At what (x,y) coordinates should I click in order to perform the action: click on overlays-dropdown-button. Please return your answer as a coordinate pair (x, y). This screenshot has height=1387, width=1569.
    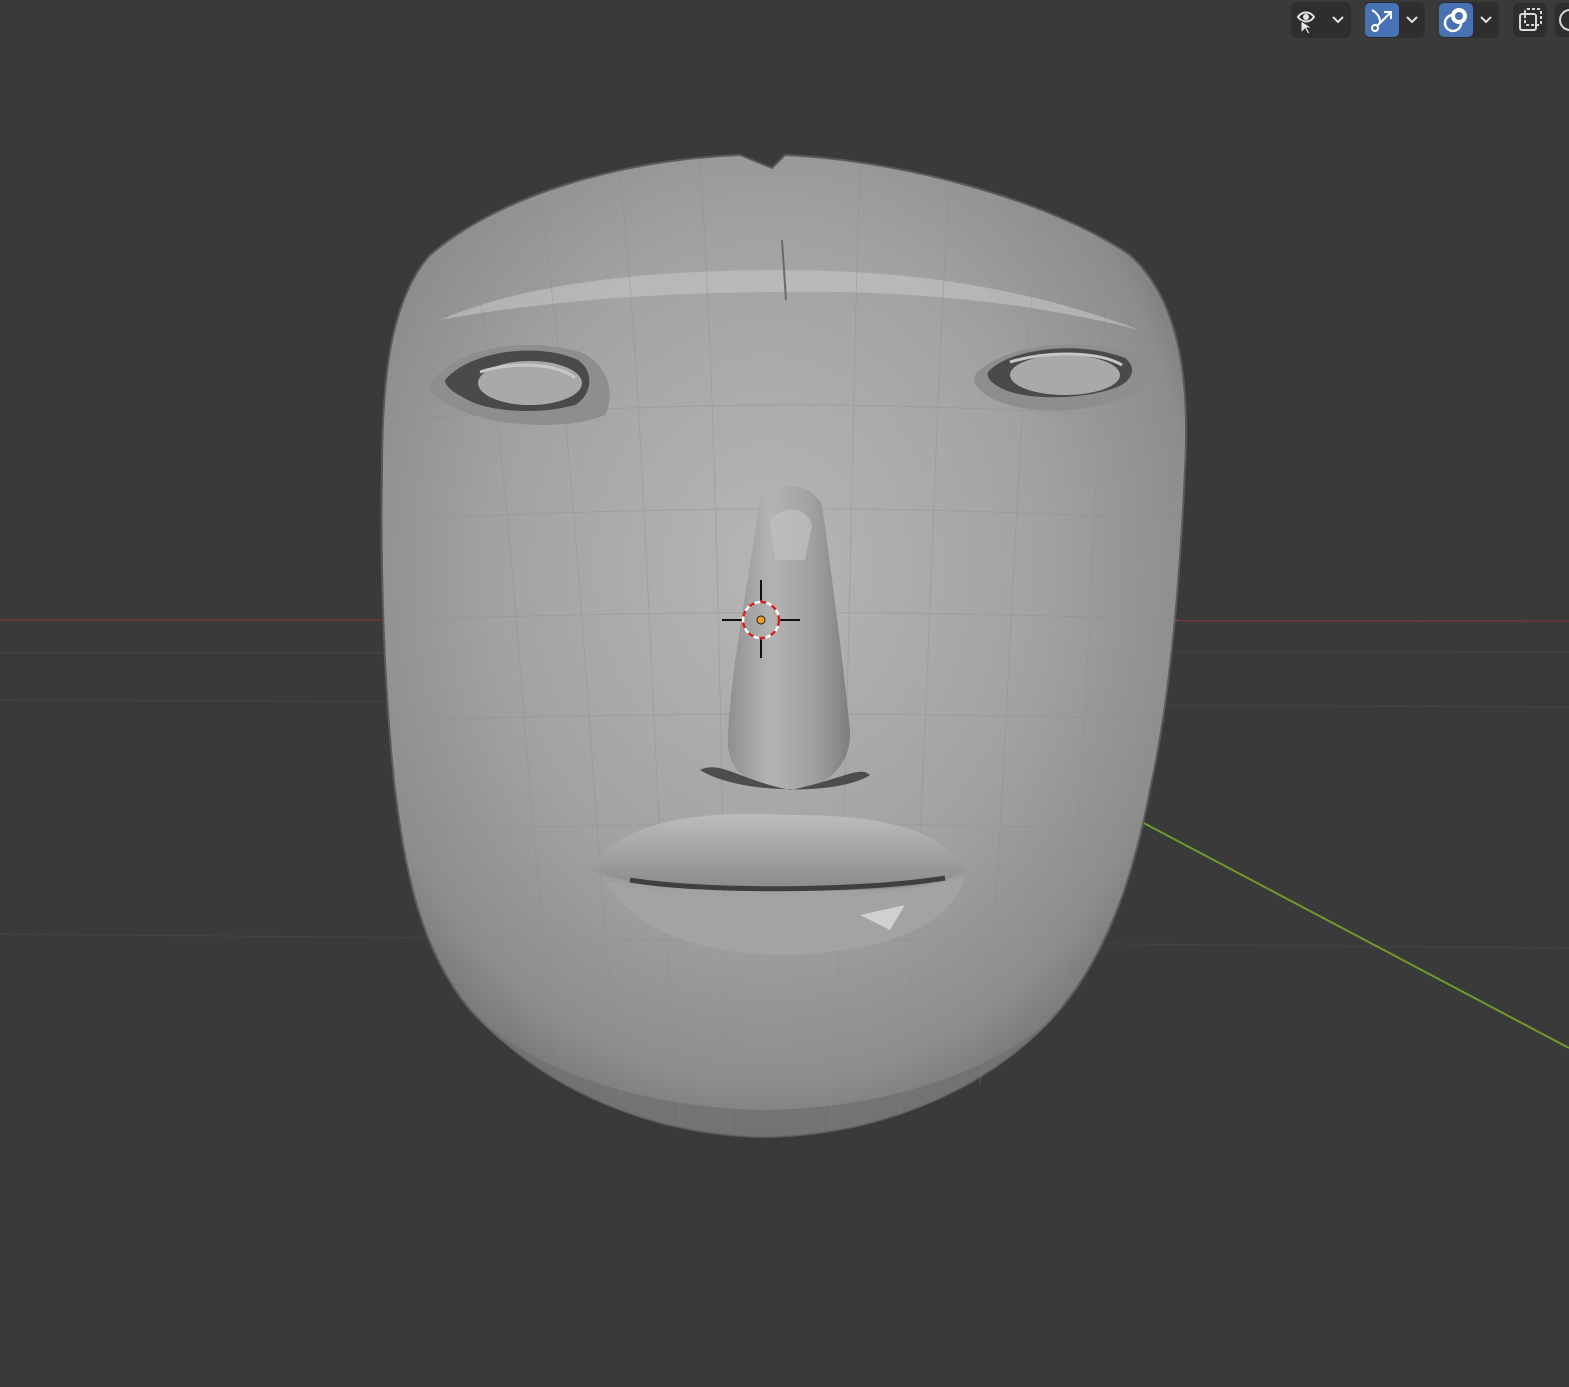
    Looking at the image, I should click on (1486, 20).